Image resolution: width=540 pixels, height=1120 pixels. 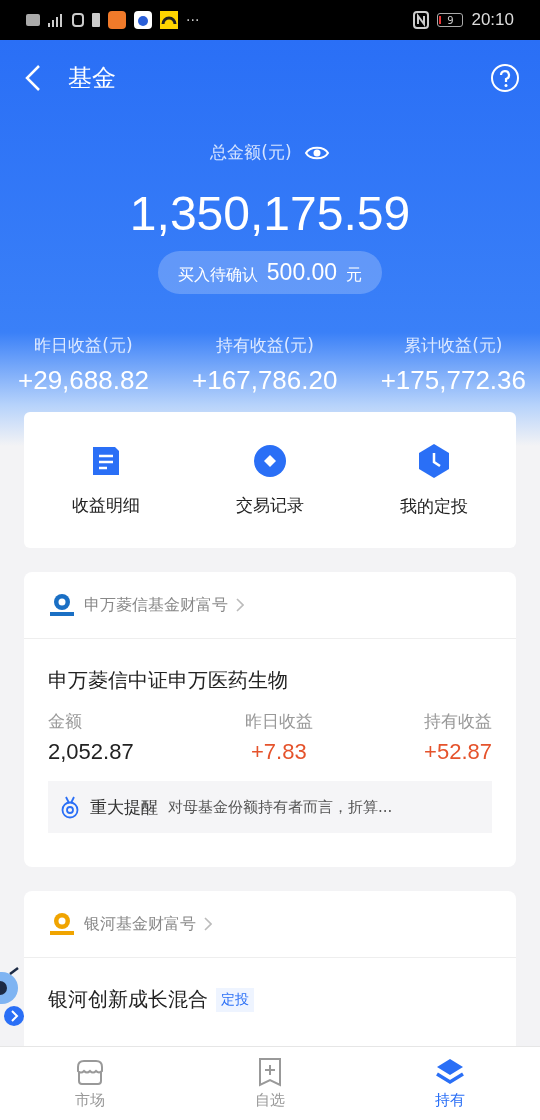 I want to click on stat-value: +167,786.20, so click(x=265, y=380).